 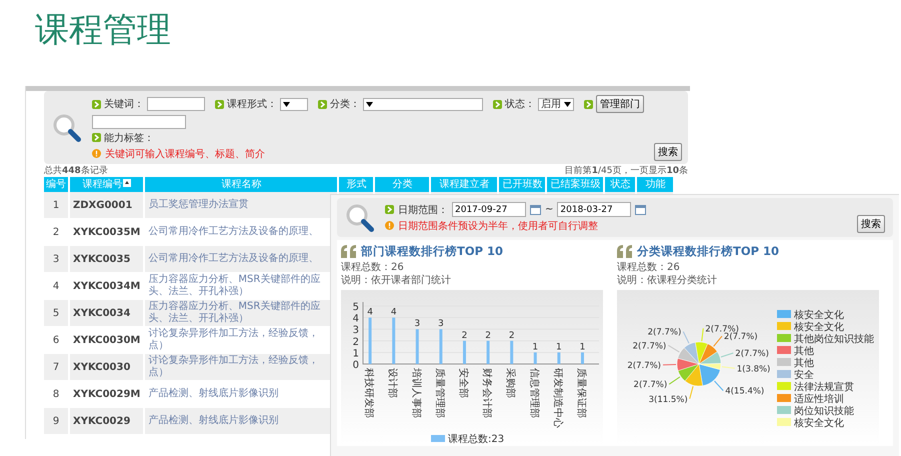 What do you see at coordinates (640, 209) in the screenshot?
I see `calendar-icon` at bounding box center [640, 209].